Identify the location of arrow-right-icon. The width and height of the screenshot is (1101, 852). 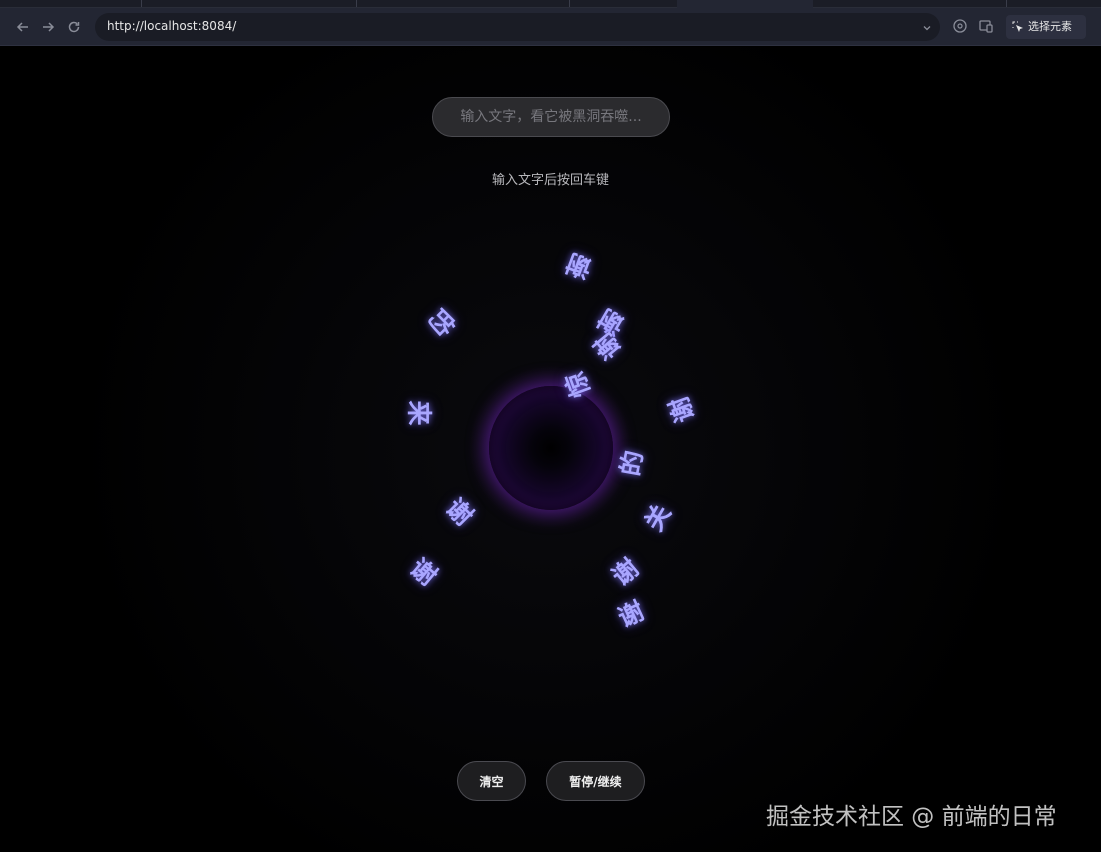
(49, 27).